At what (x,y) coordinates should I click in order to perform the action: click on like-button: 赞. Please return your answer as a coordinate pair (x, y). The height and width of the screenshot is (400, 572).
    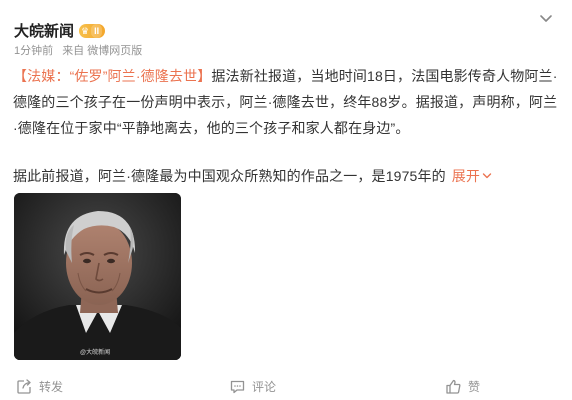
    Looking at the image, I should click on (462, 386).